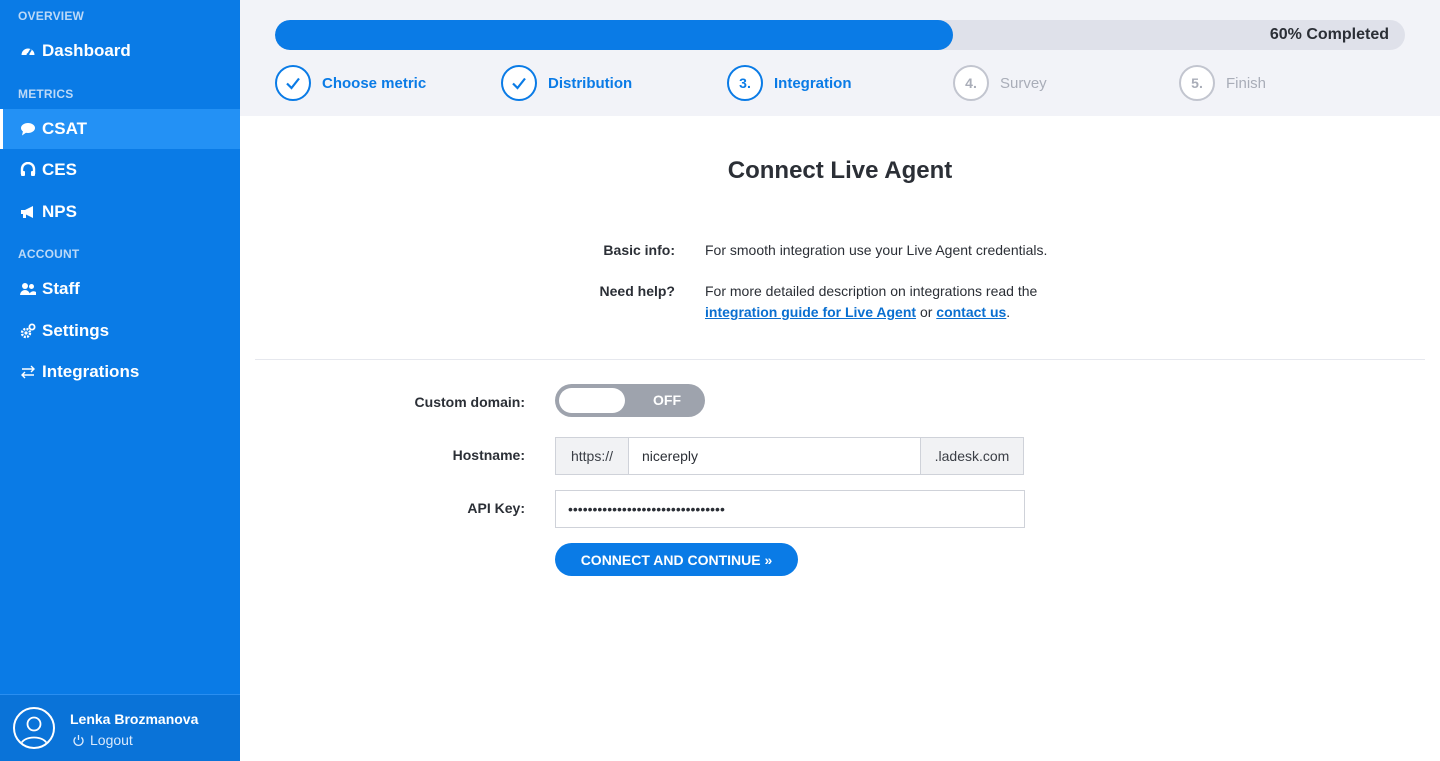 This screenshot has height=761, width=1440. I want to click on sidebar-item-nps: NPS, so click(120, 212).